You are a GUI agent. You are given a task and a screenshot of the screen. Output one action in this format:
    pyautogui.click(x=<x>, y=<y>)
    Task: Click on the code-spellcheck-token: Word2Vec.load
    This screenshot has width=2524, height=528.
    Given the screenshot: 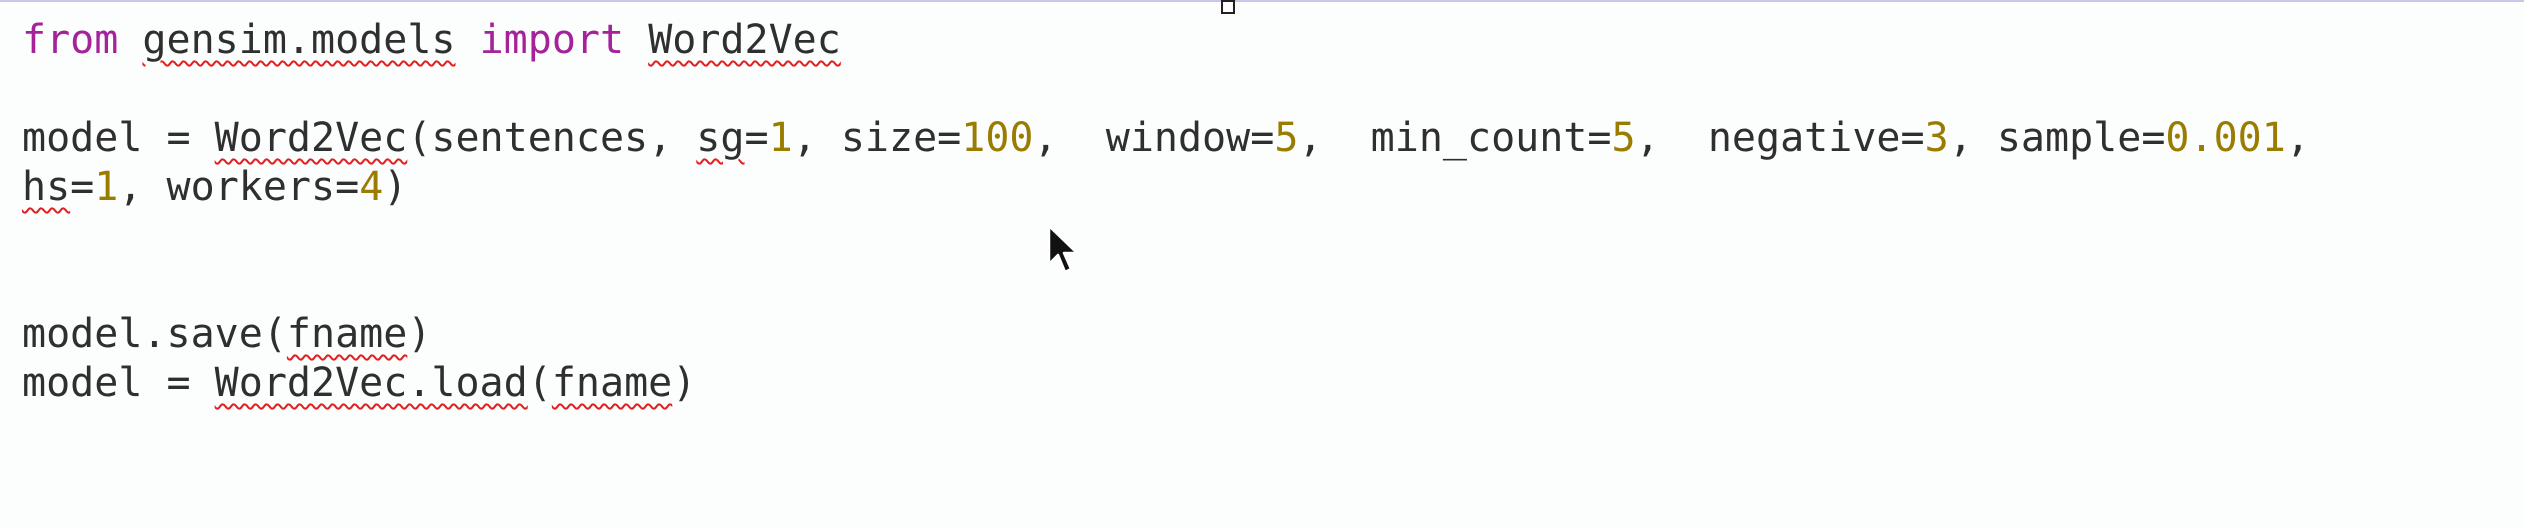 What is the action you would take?
    pyautogui.click(x=371, y=383)
    